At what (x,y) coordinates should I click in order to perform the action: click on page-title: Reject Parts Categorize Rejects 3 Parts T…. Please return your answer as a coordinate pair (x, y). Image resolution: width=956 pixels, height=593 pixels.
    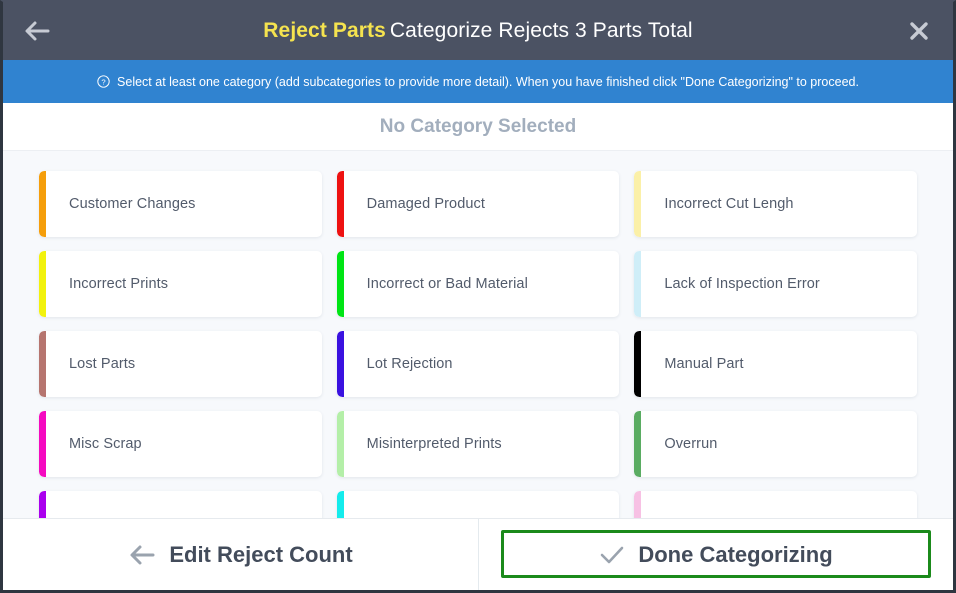
    Looking at the image, I should click on (477, 31).